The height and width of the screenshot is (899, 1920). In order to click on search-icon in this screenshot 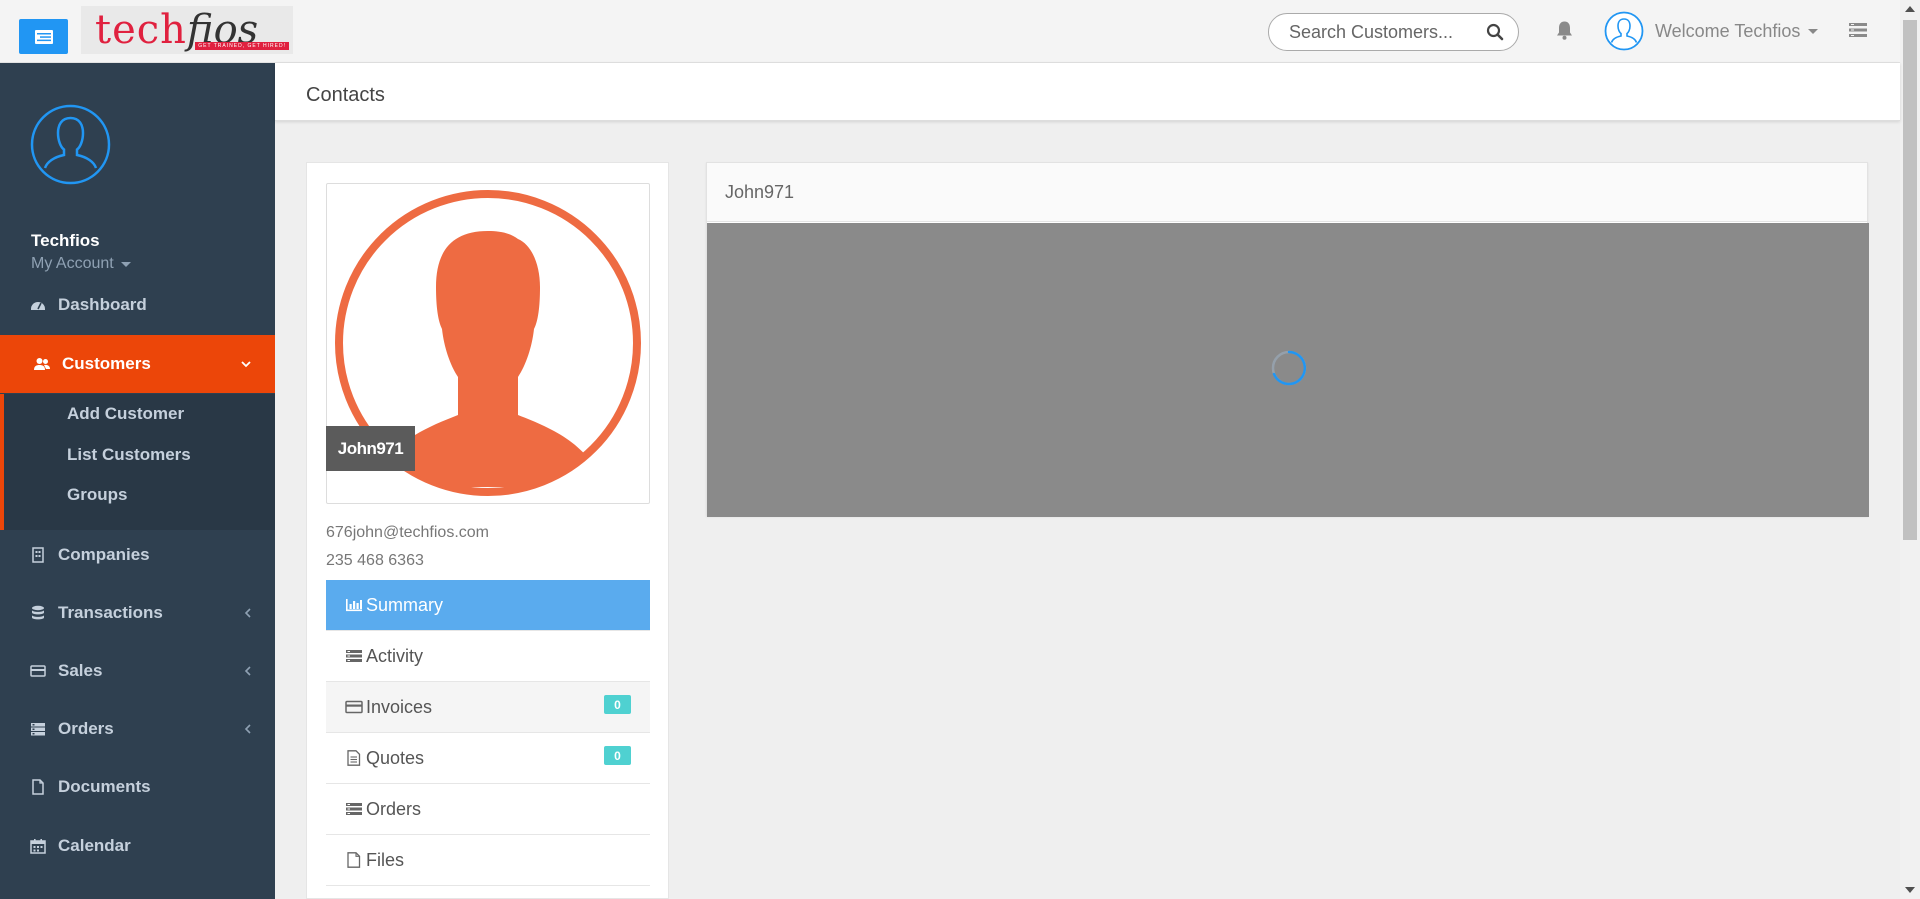, I will do `click(1495, 32)`.